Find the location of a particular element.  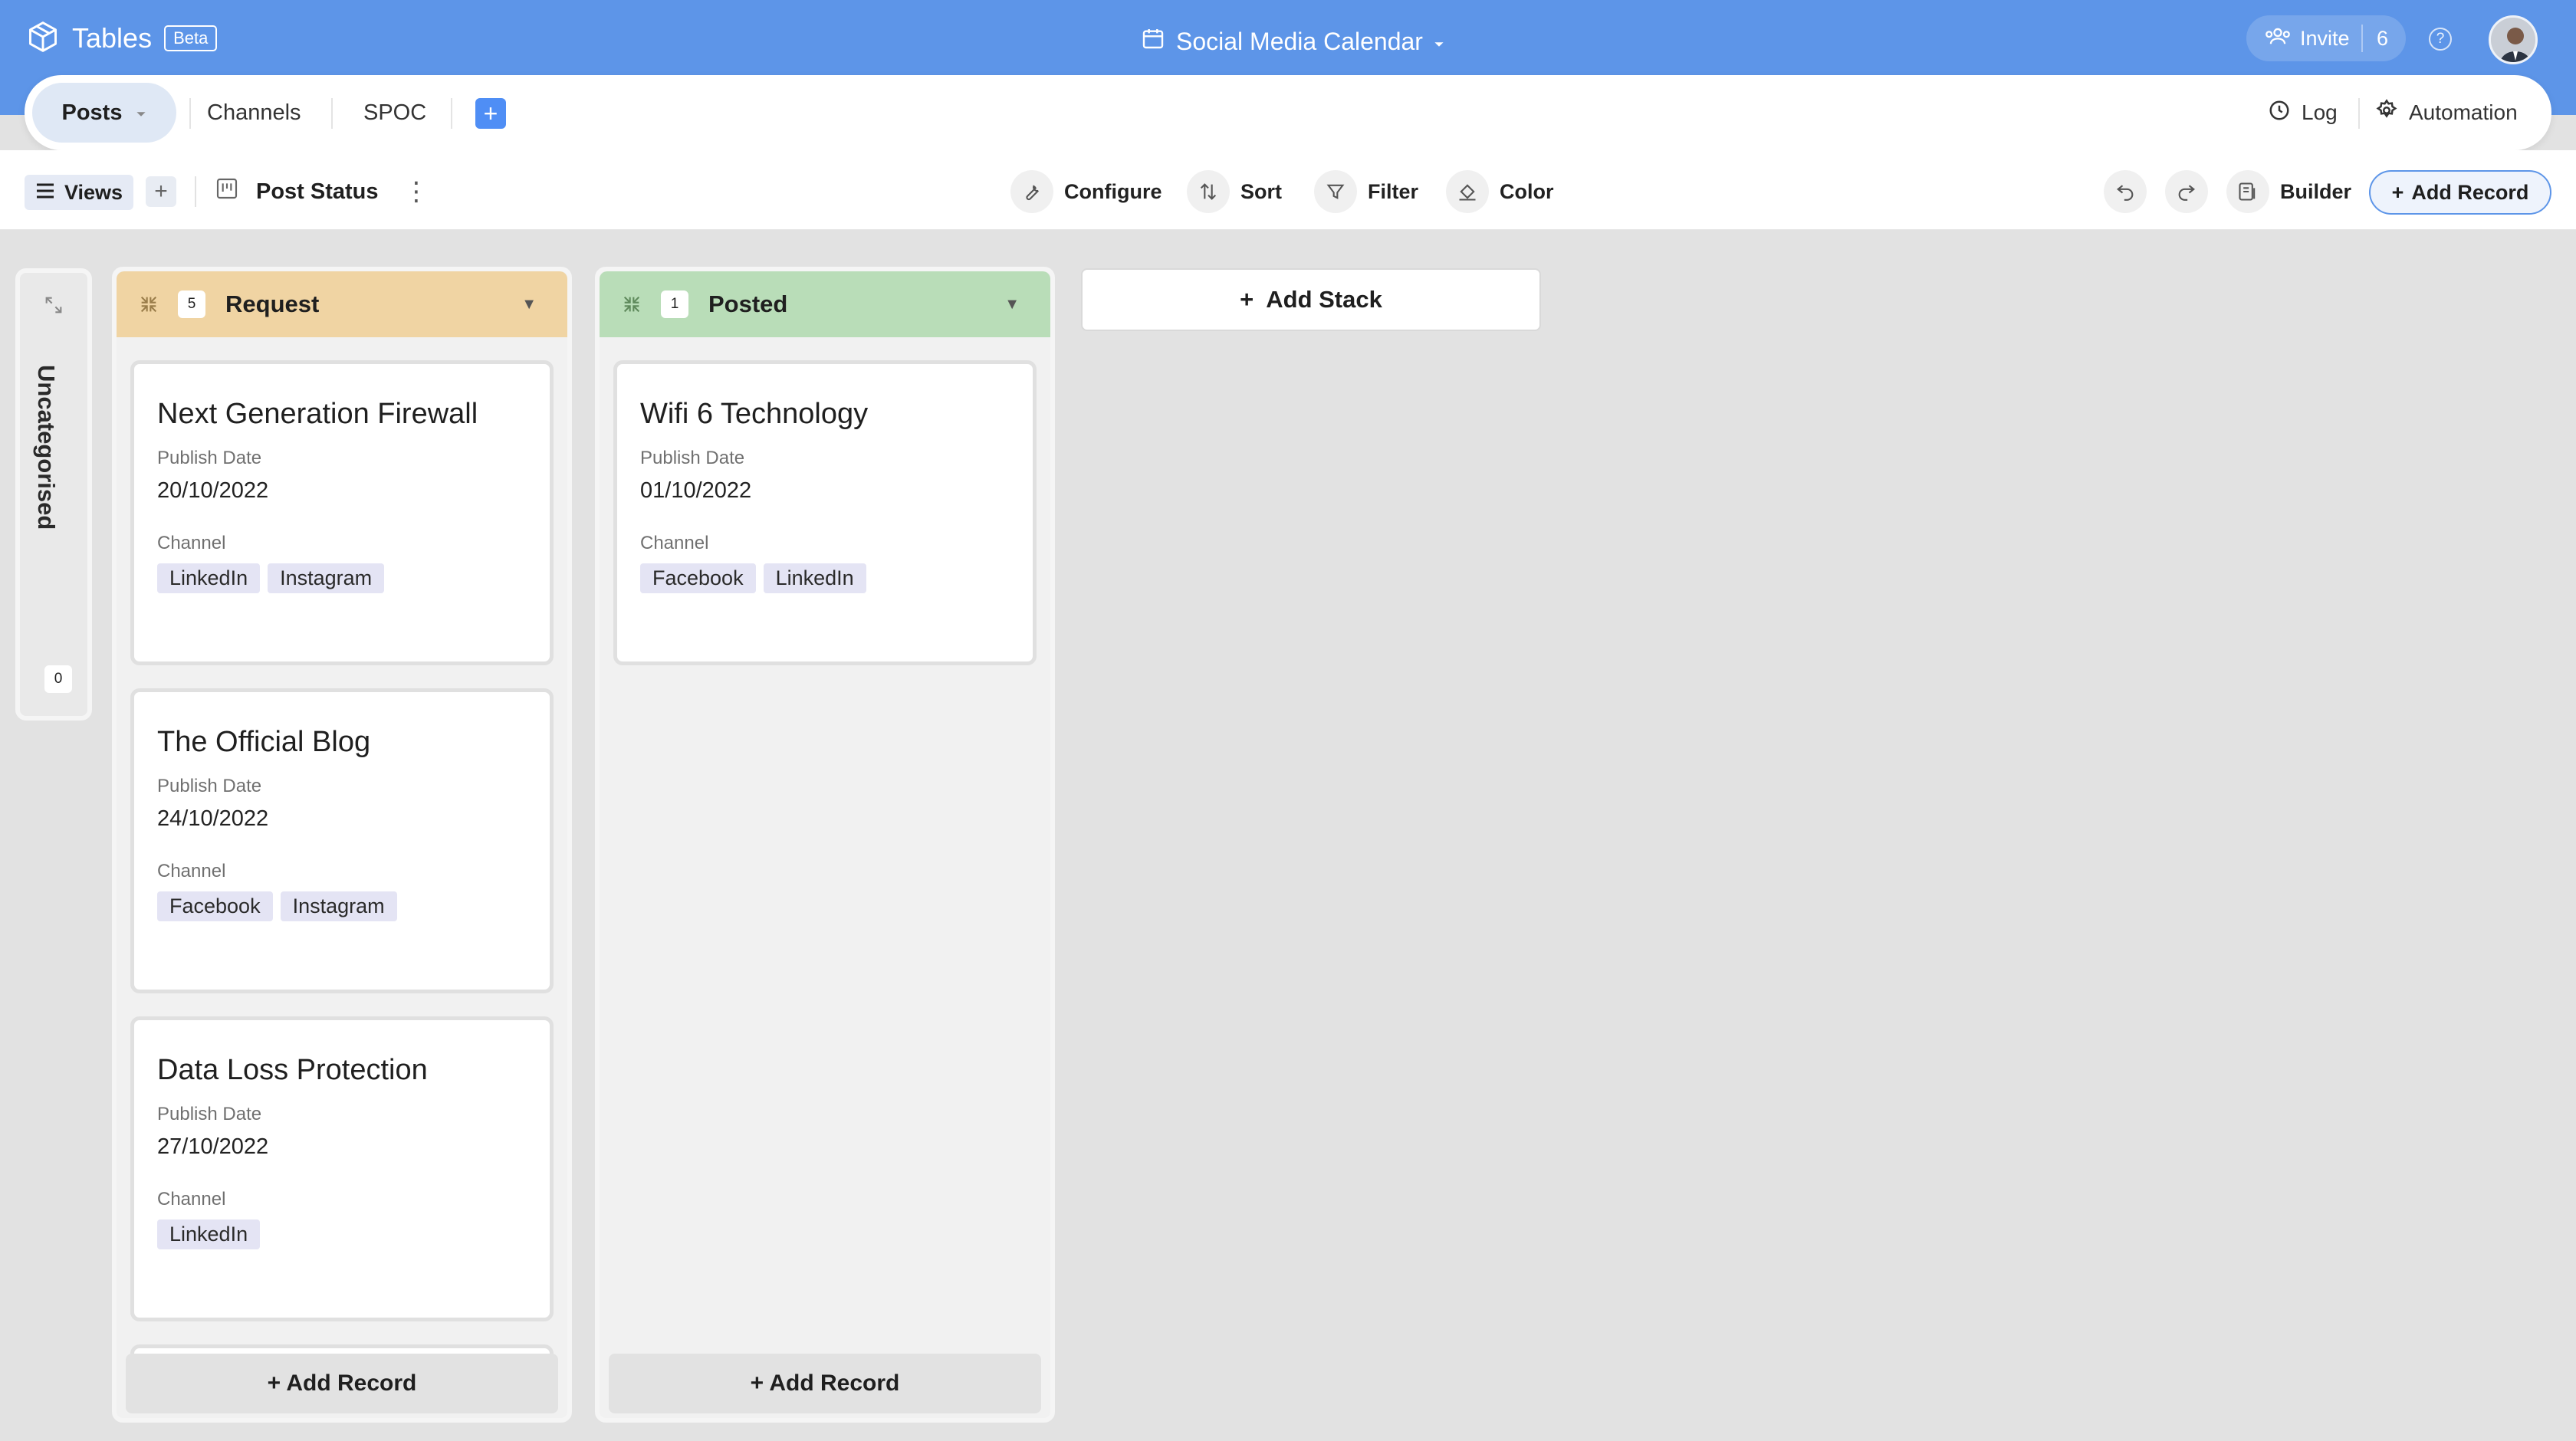

calendar-icon is located at coordinates (1153, 41).